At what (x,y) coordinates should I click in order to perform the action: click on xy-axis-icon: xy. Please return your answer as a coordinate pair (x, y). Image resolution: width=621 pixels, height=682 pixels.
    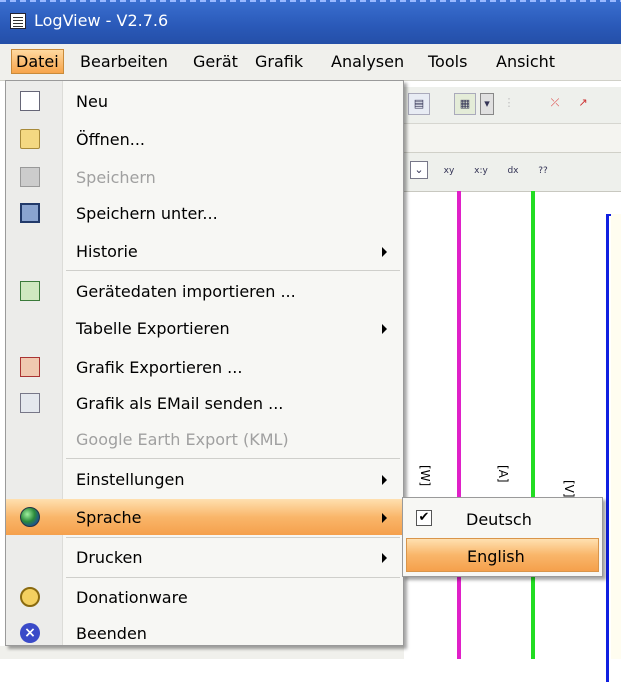
    Looking at the image, I should click on (449, 172).